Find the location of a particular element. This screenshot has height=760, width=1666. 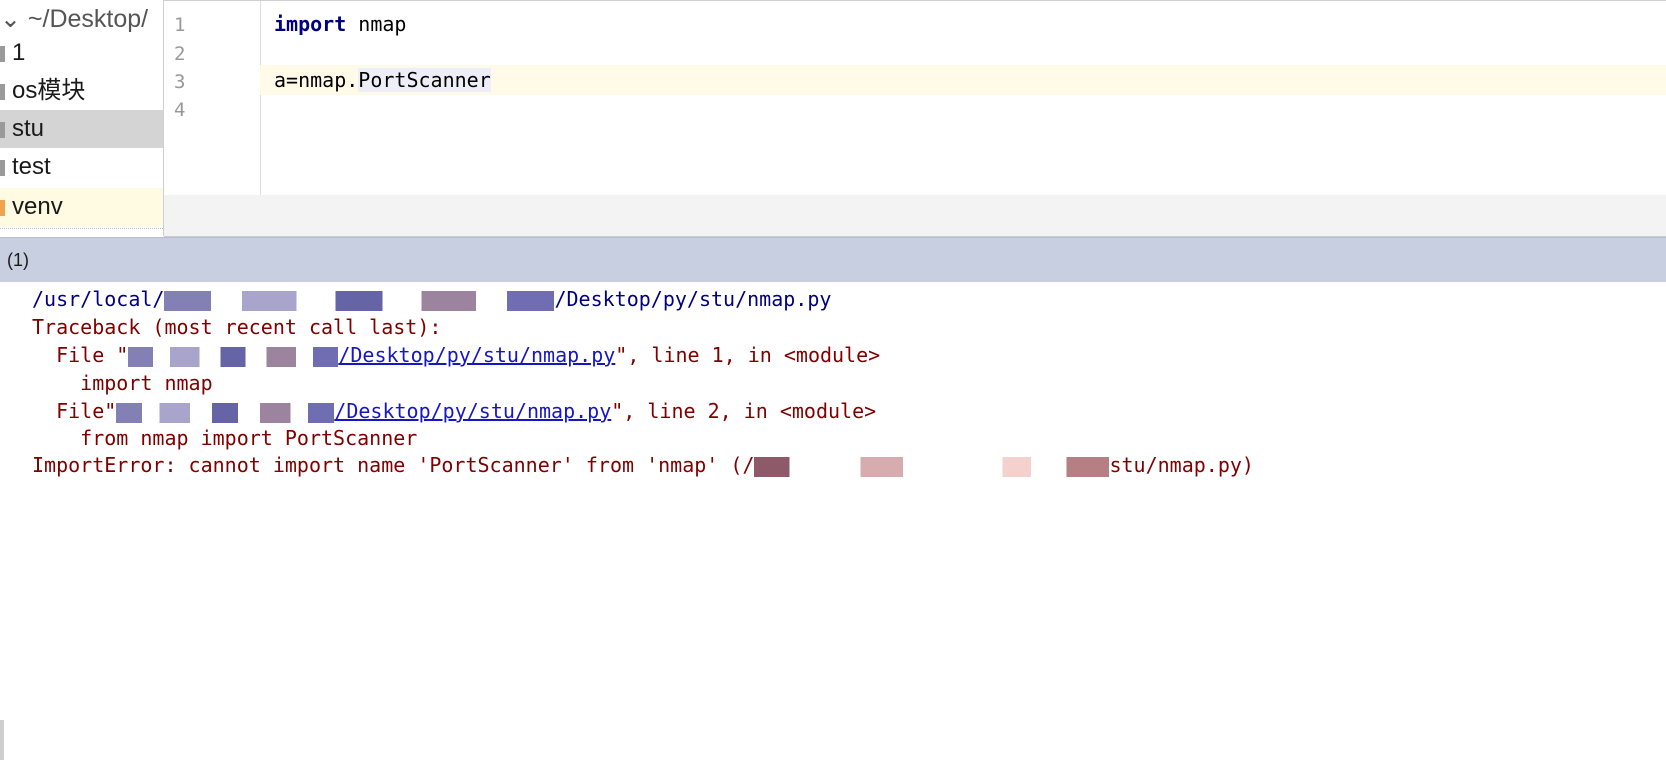

traceback-header: Traceback (most recent call last): is located at coordinates (237, 327).